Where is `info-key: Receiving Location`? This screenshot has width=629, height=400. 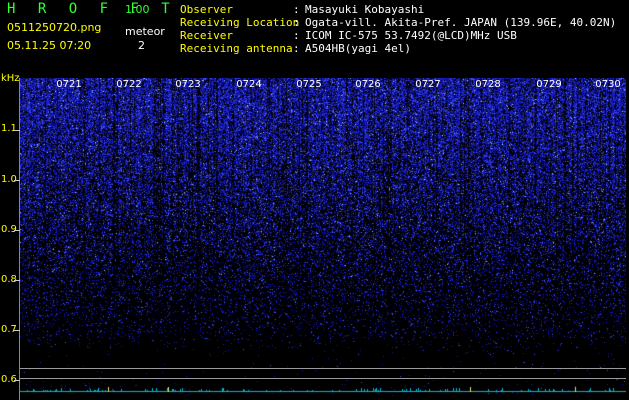
info-key: Receiving Location is located at coordinates (240, 22).